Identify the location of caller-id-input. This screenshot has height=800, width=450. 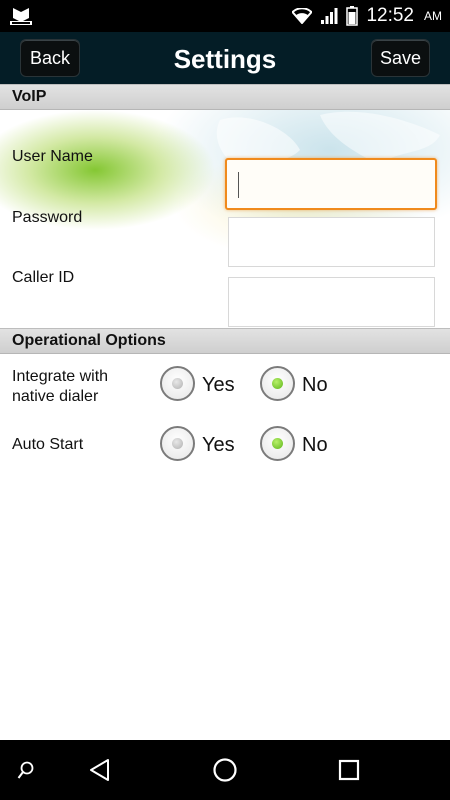
(331, 302).